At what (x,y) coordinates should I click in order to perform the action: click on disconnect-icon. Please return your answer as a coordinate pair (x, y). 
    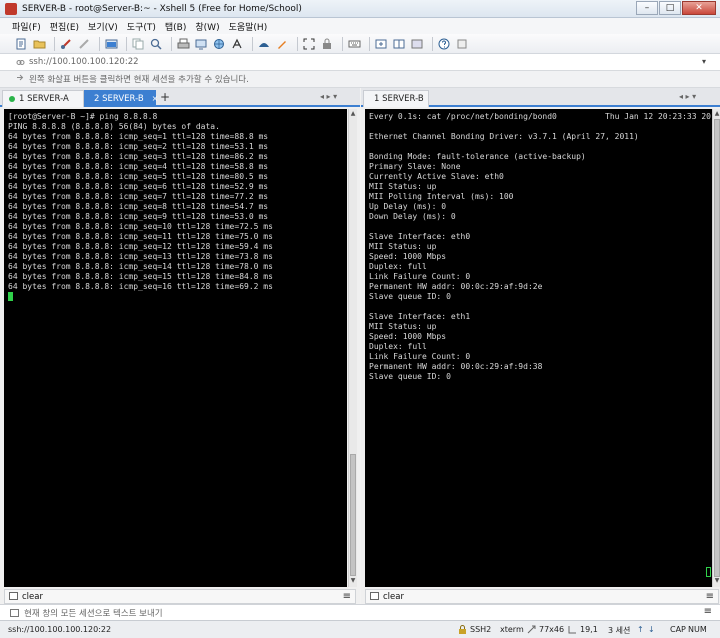
    Looking at the image, I should click on (84, 44).